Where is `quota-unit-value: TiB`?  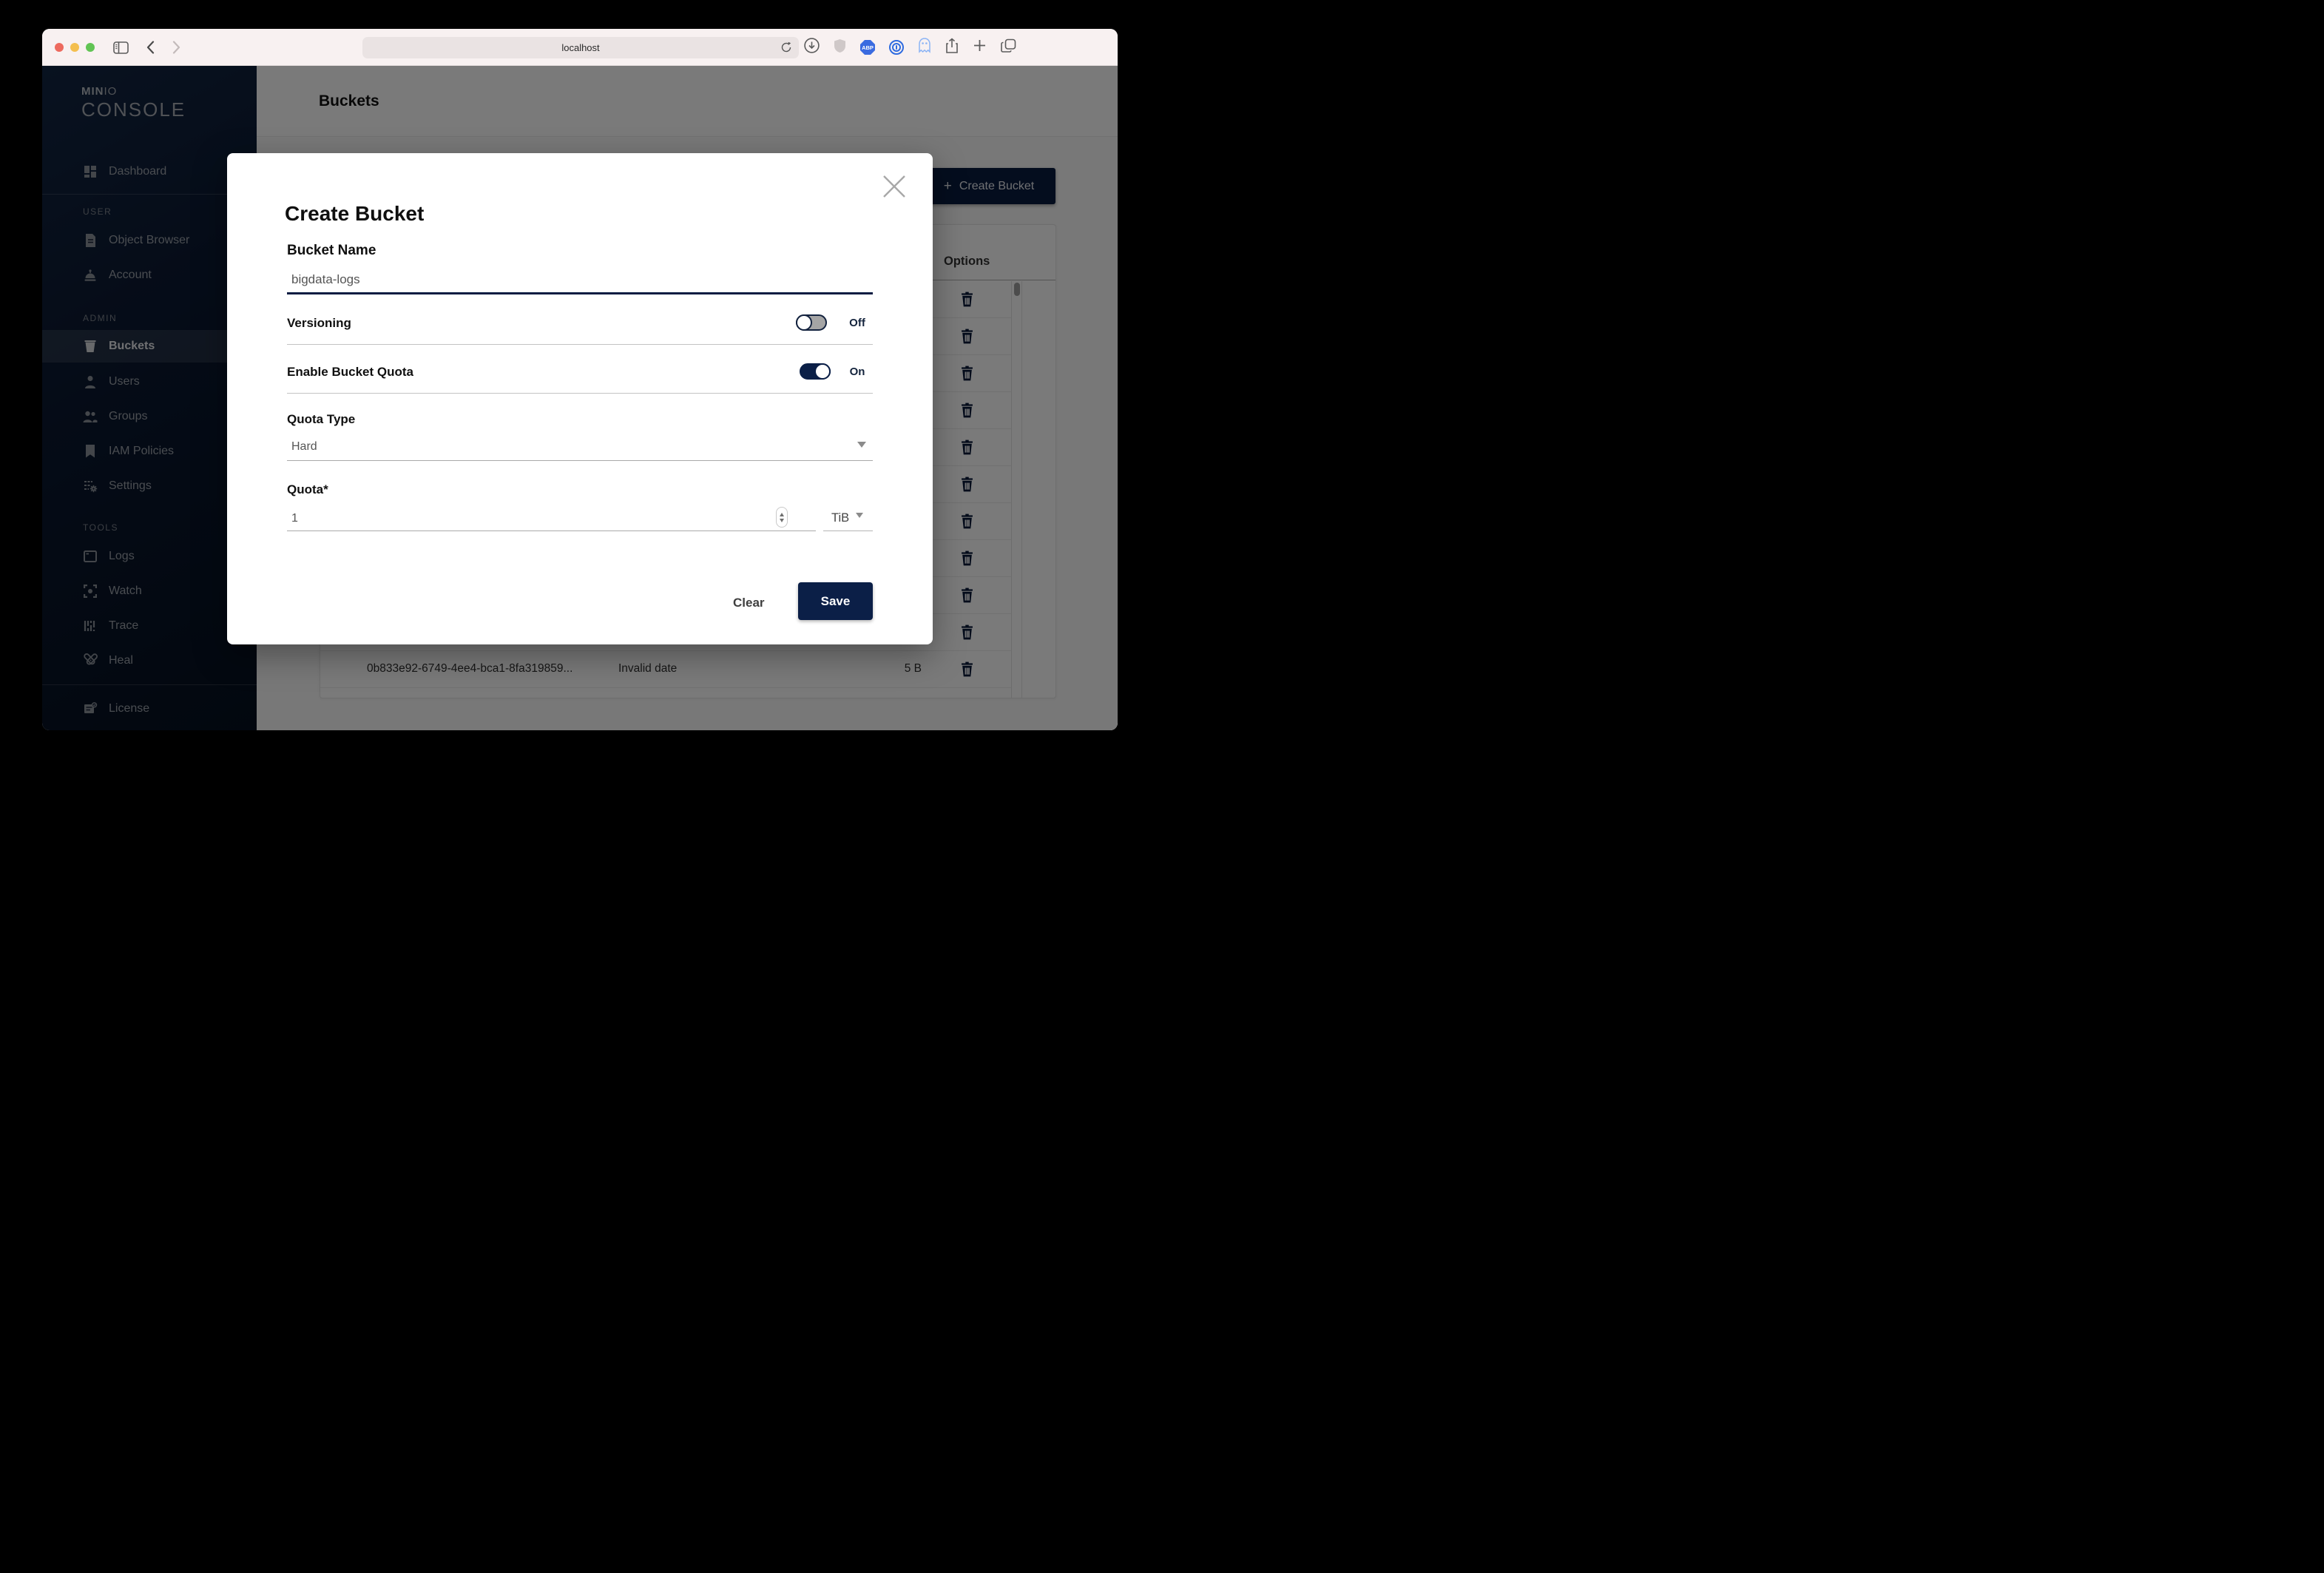 quota-unit-value: TiB is located at coordinates (840, 518).